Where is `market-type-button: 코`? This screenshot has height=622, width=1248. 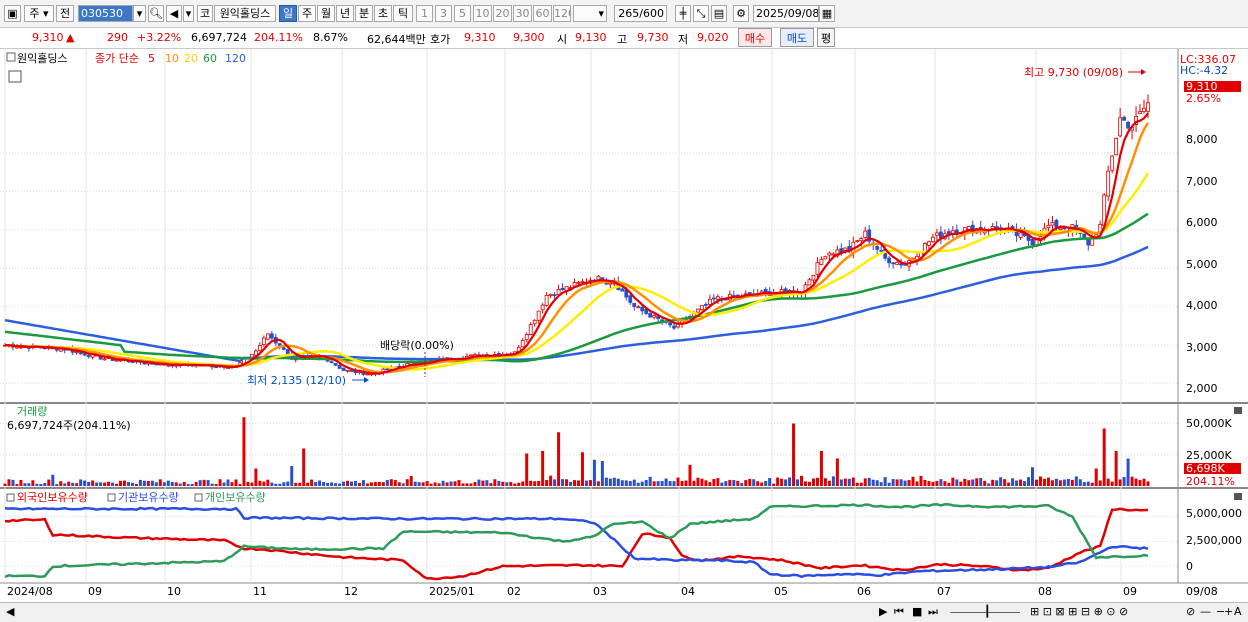
market-type-button: 코 is located at coordinates (205, 13).